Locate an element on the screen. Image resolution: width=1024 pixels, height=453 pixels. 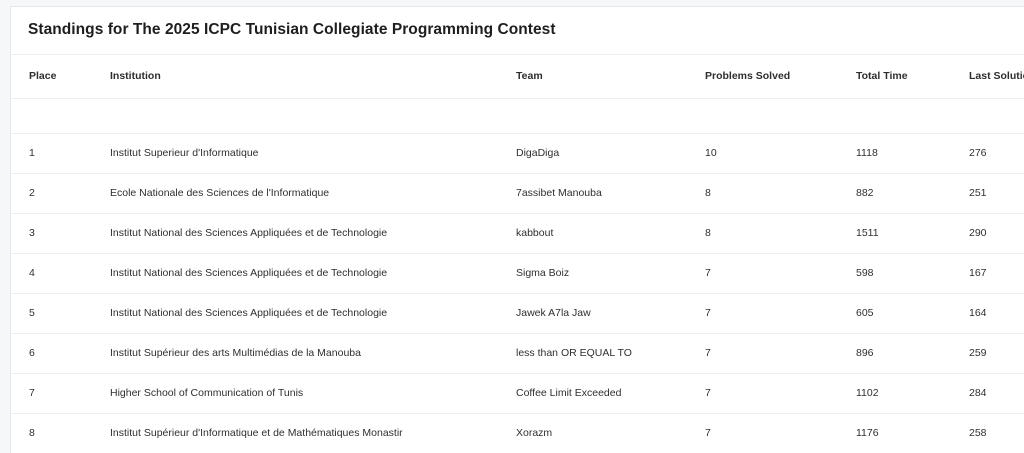
last-solution-cell: 284 is located at coordinates (996, 393).